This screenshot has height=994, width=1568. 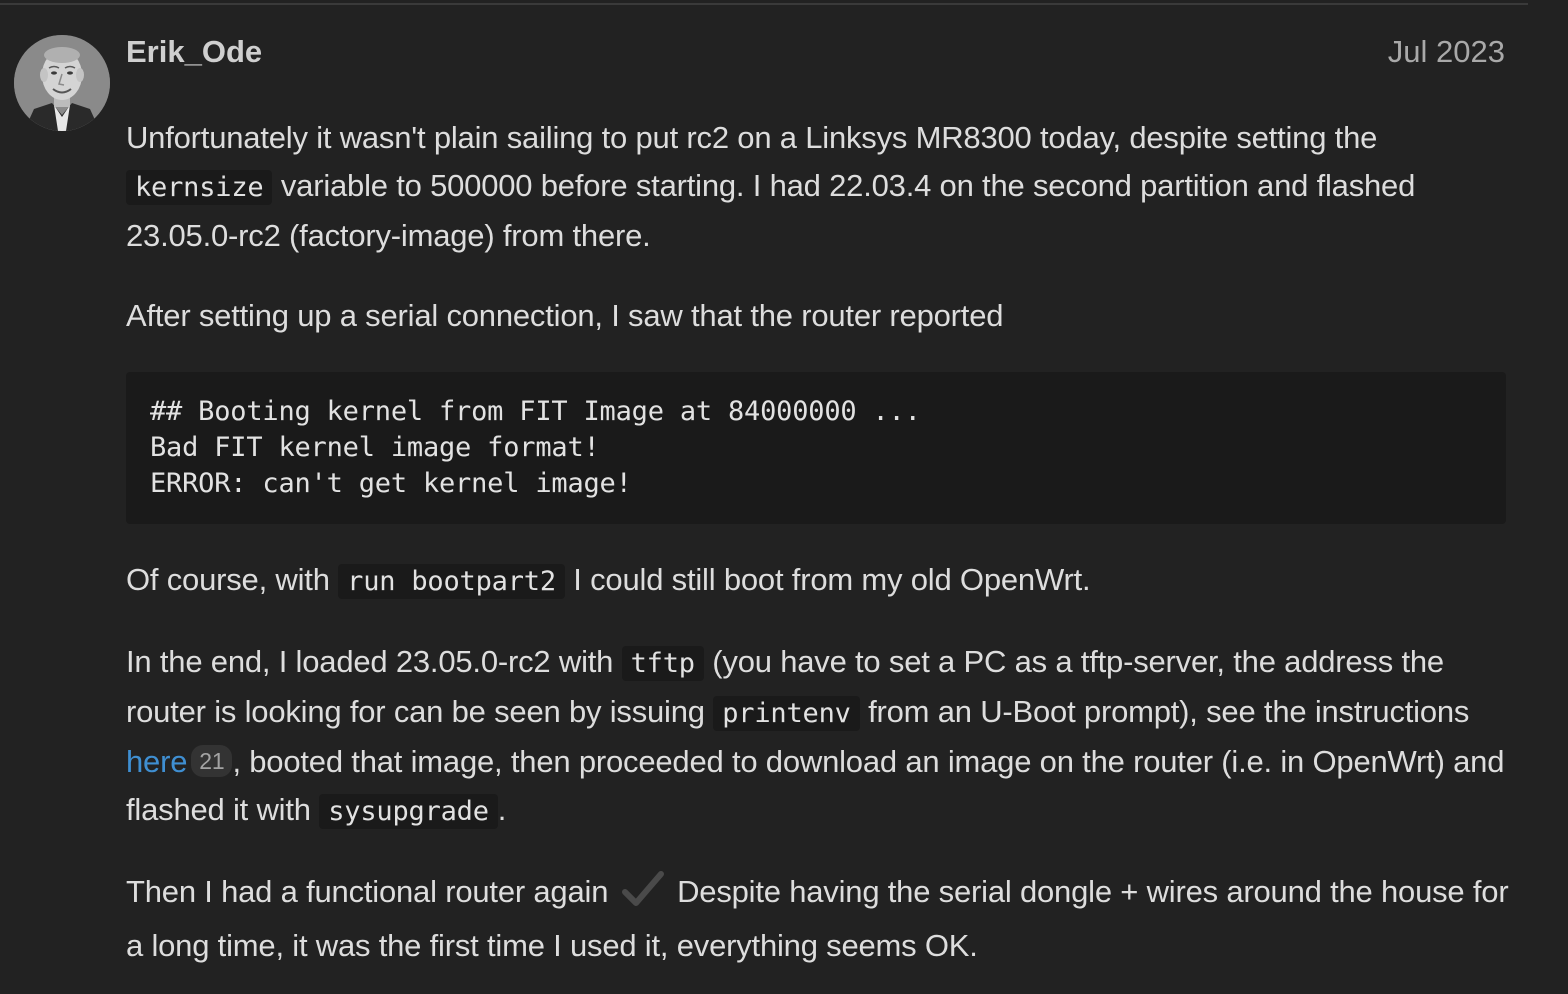 I want to click on inline-code-sysupgrade: sysupgrade, so click(x=408, y=811).